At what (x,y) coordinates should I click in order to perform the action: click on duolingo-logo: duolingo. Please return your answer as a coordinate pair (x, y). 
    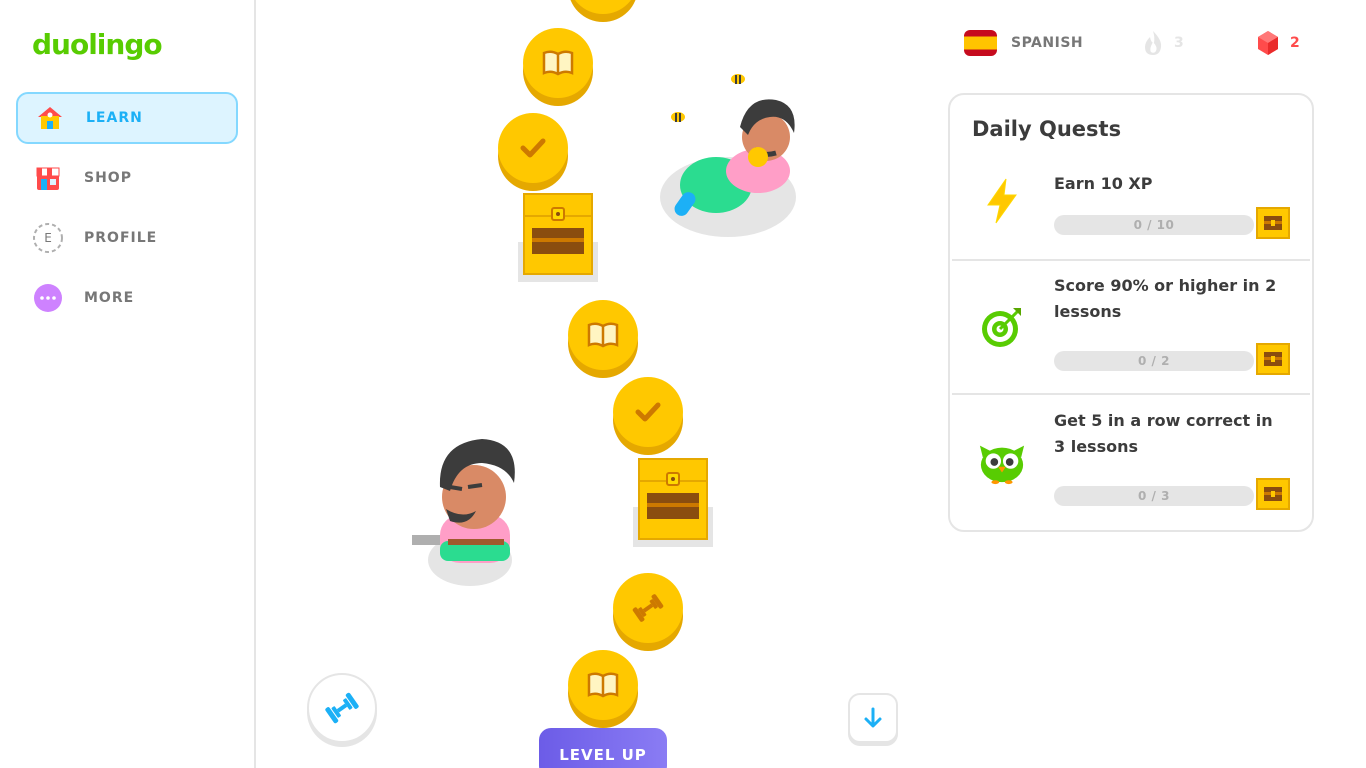
    Looking at the image, I should click on (97, 44).